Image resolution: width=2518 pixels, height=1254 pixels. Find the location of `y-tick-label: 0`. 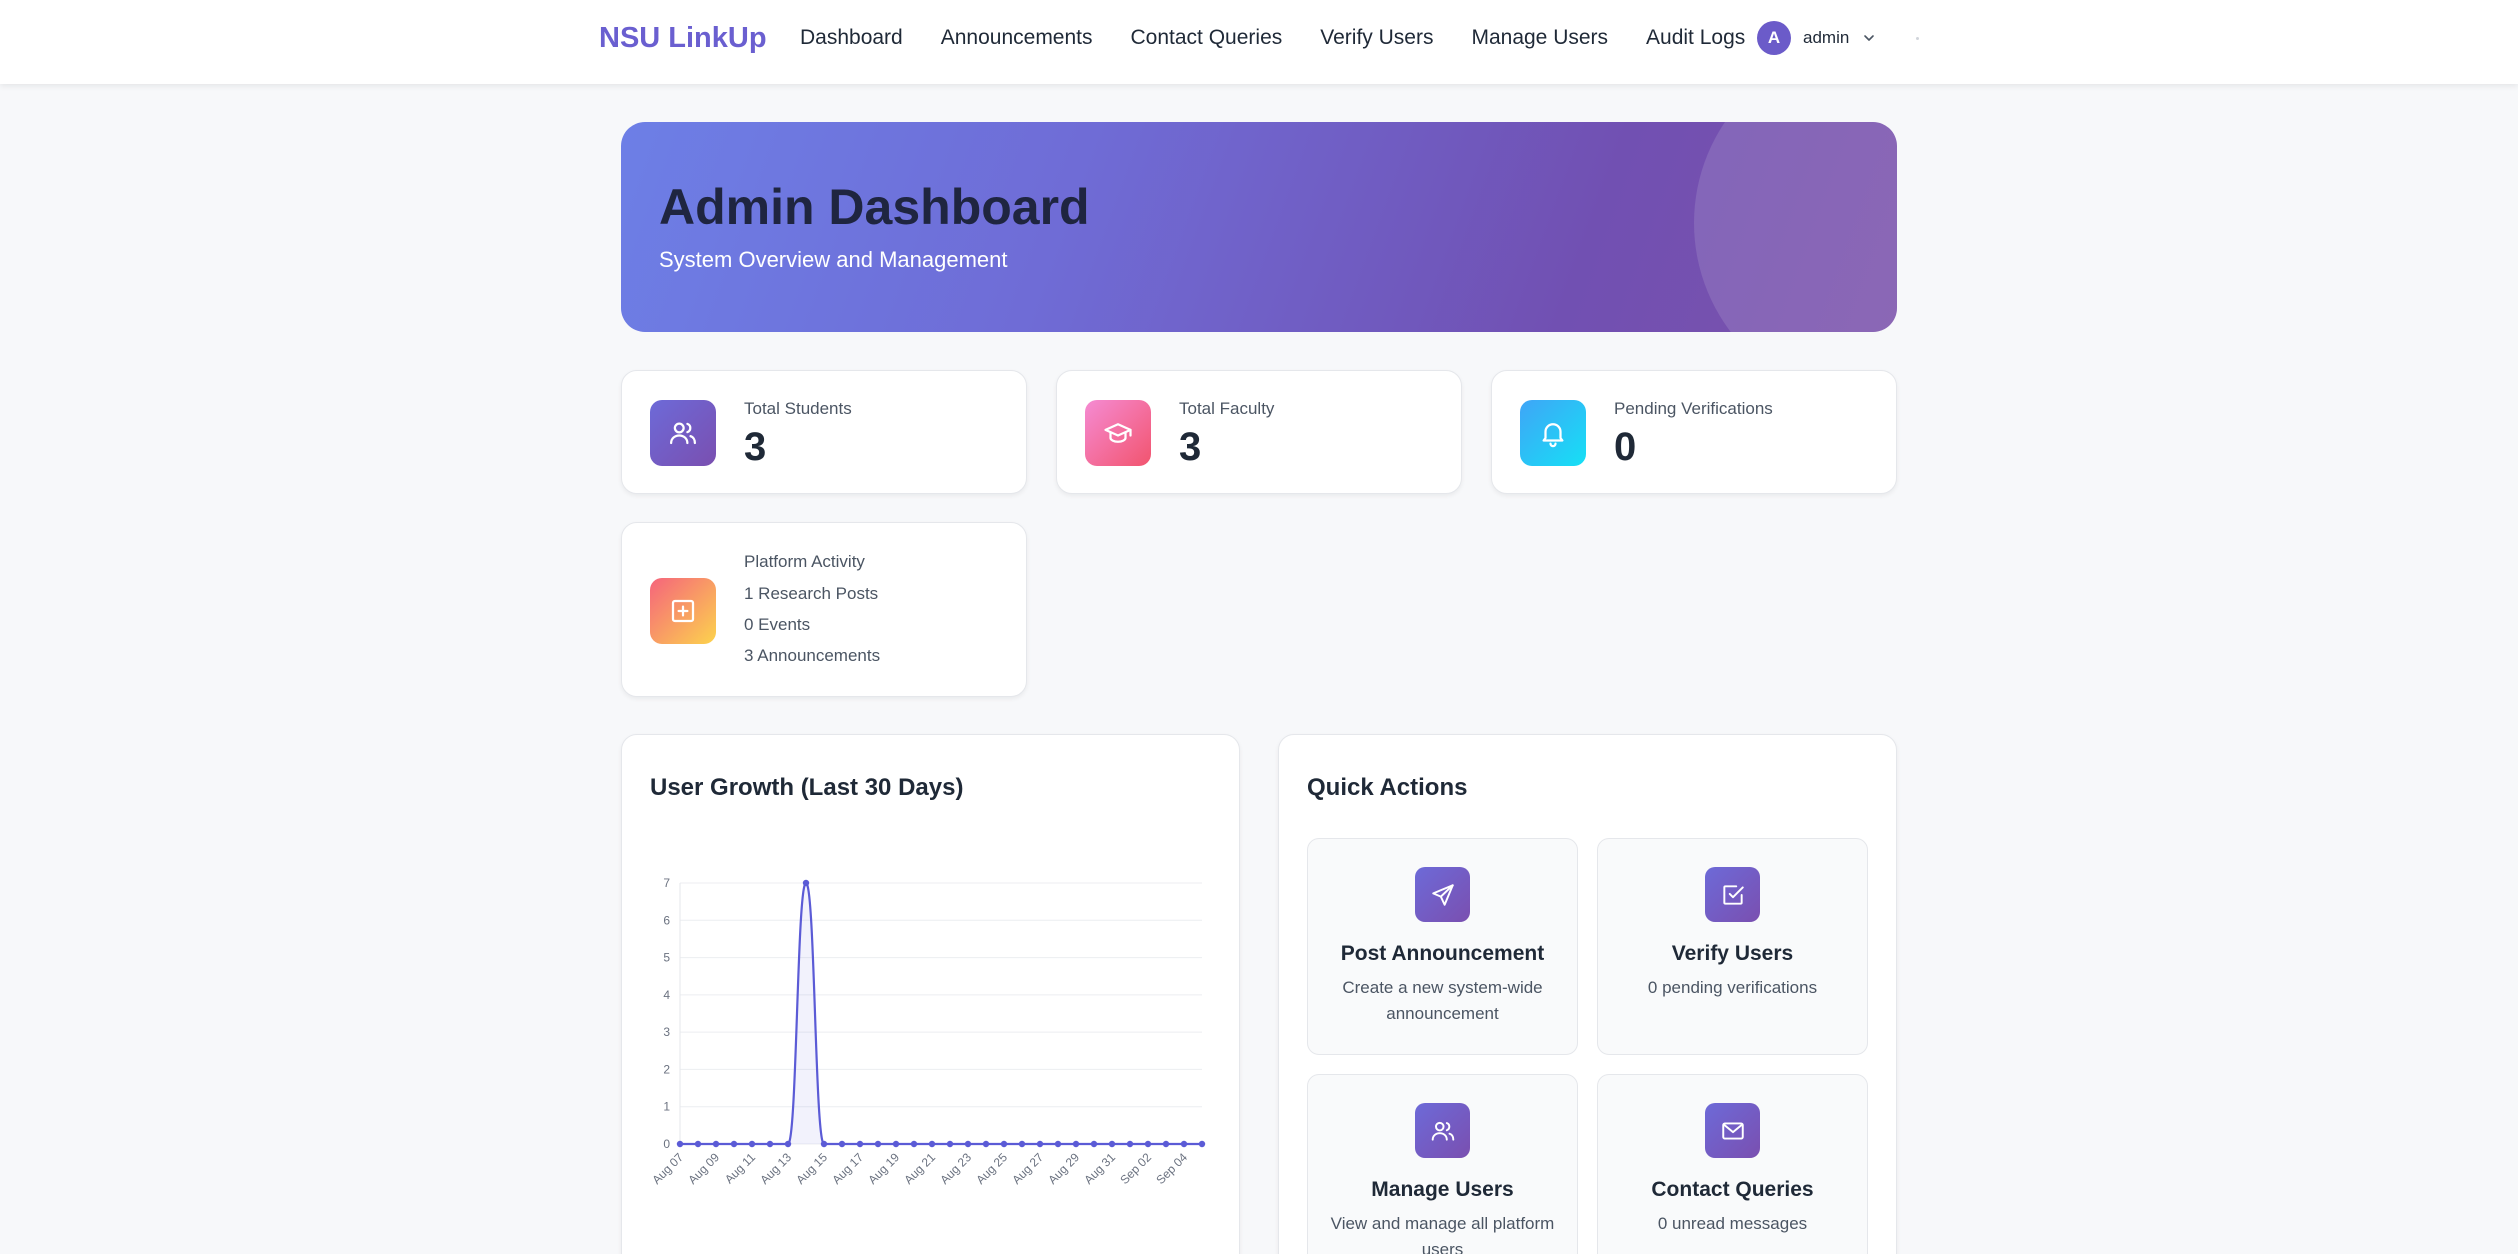

y-tick-label: 0 is located at coordinates (666, 1144).